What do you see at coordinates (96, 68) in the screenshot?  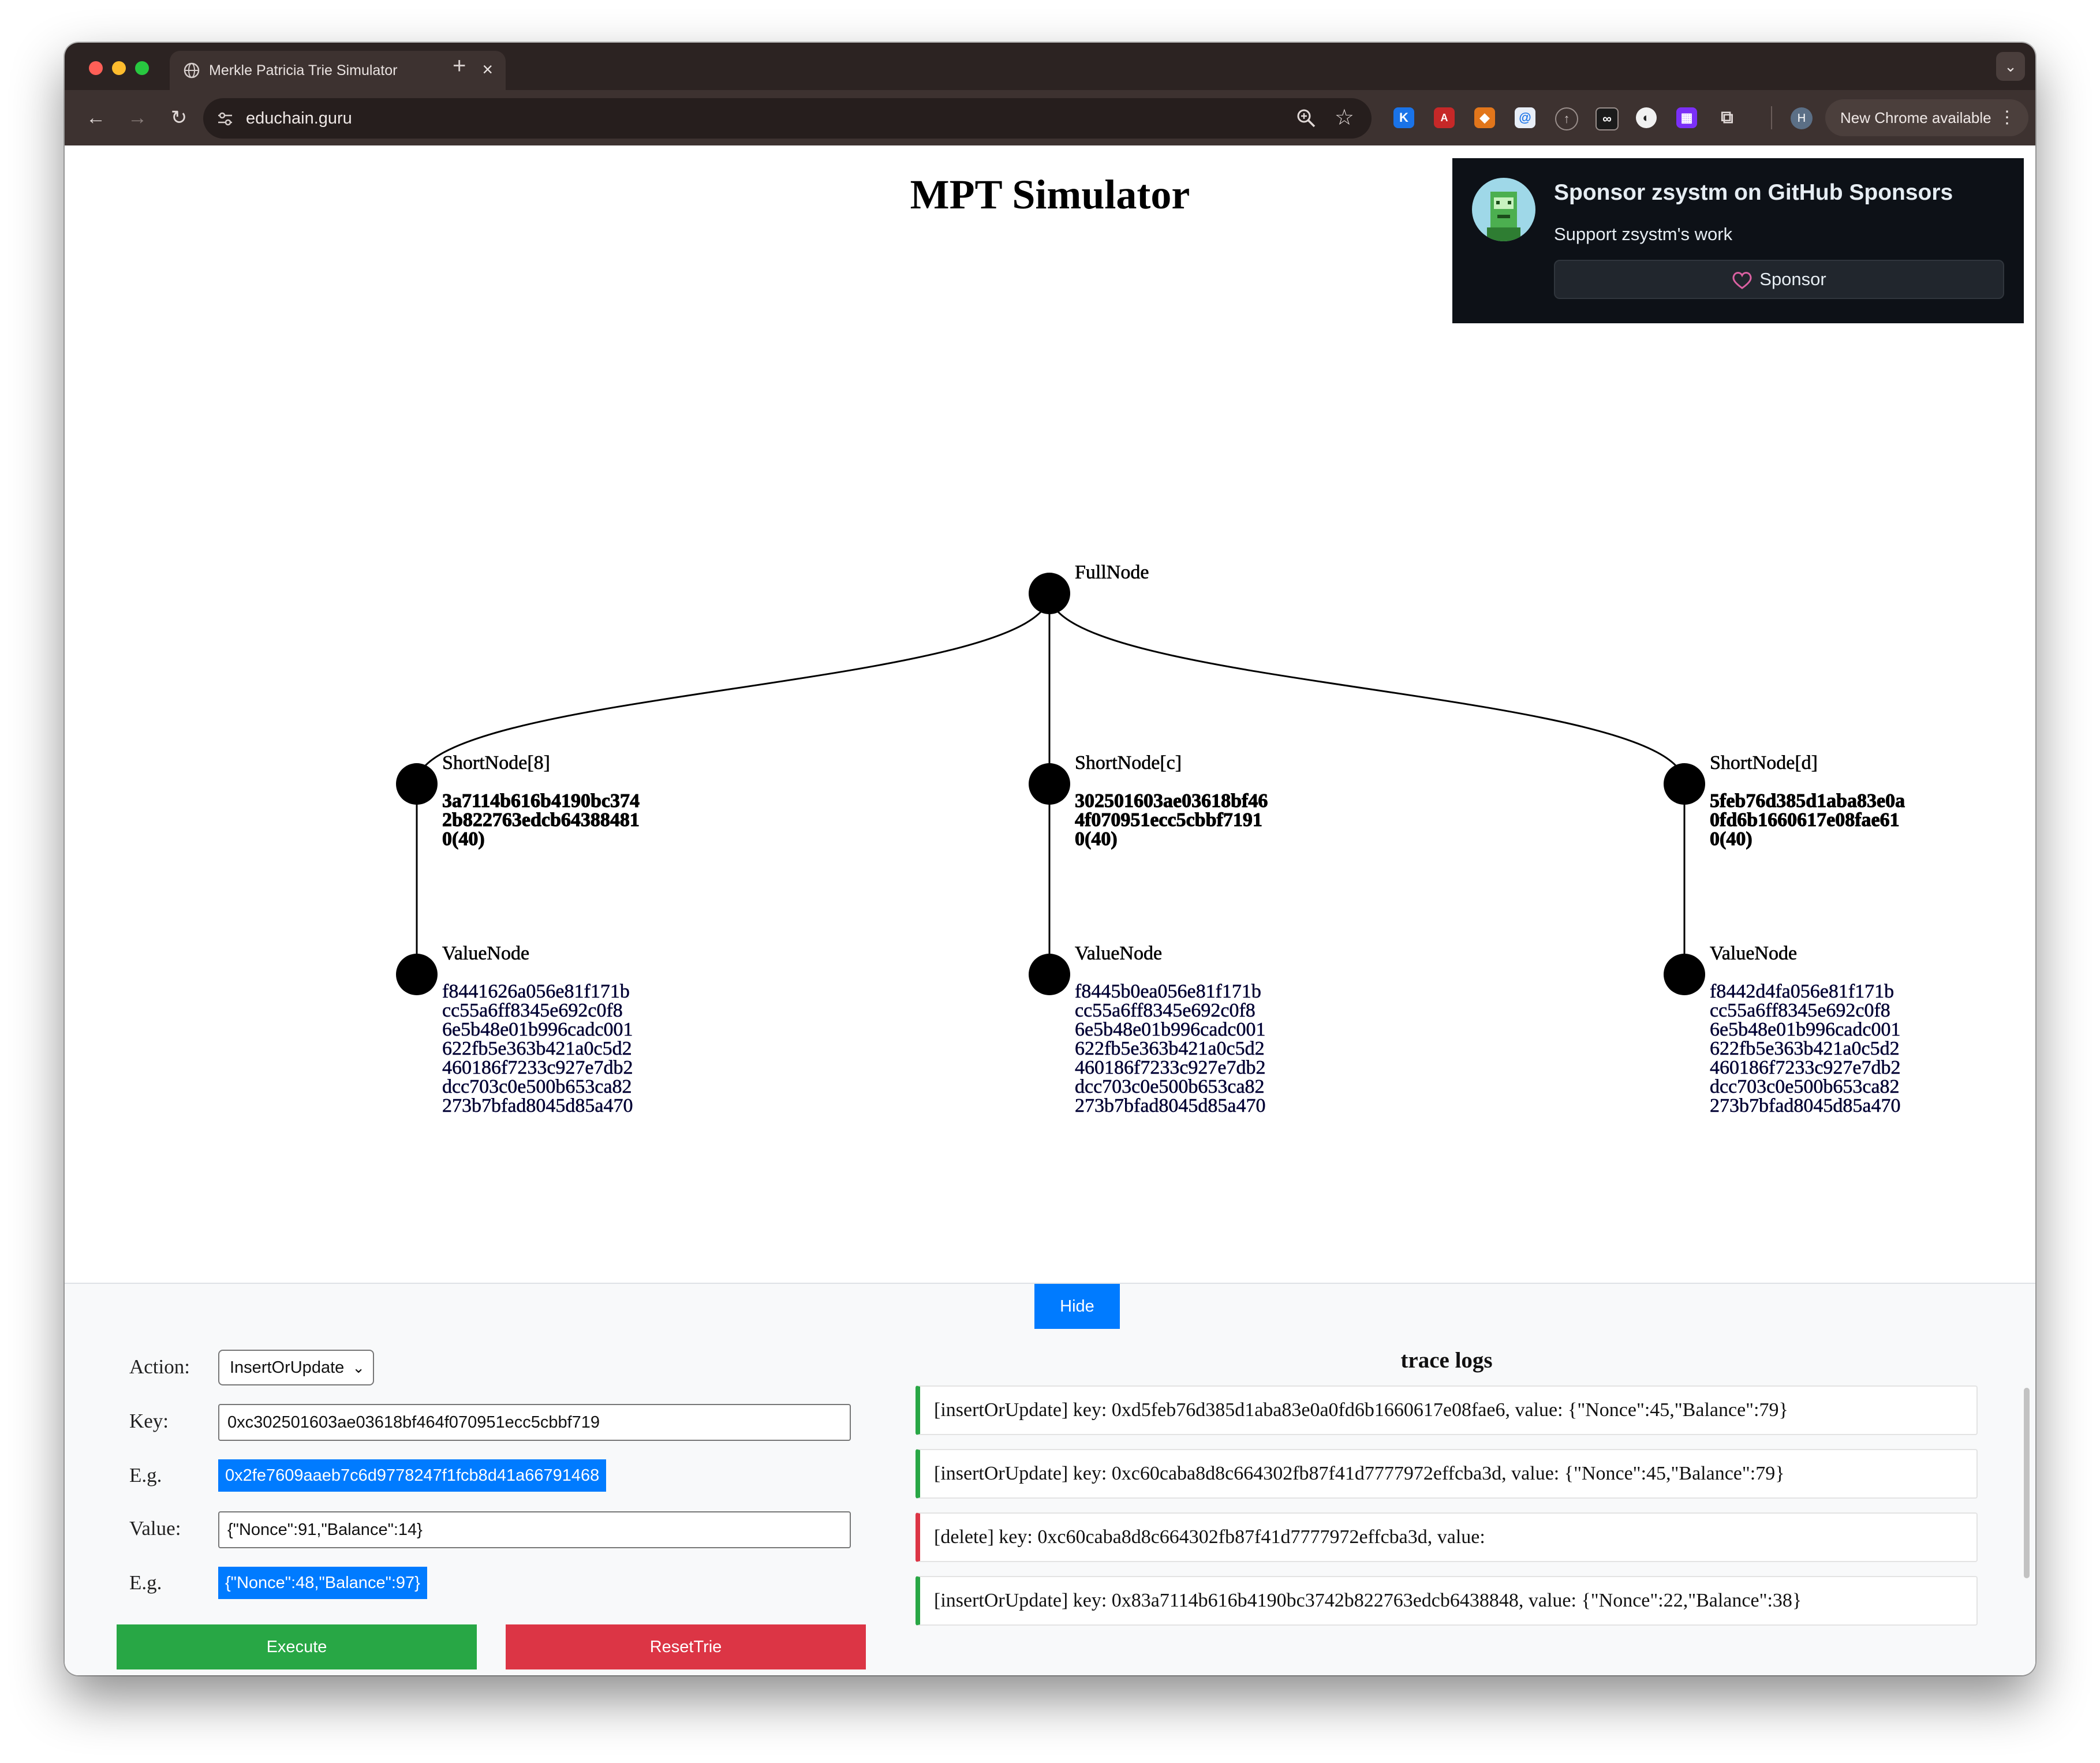 I see `close-window-button` at bounding box center [96, 68].